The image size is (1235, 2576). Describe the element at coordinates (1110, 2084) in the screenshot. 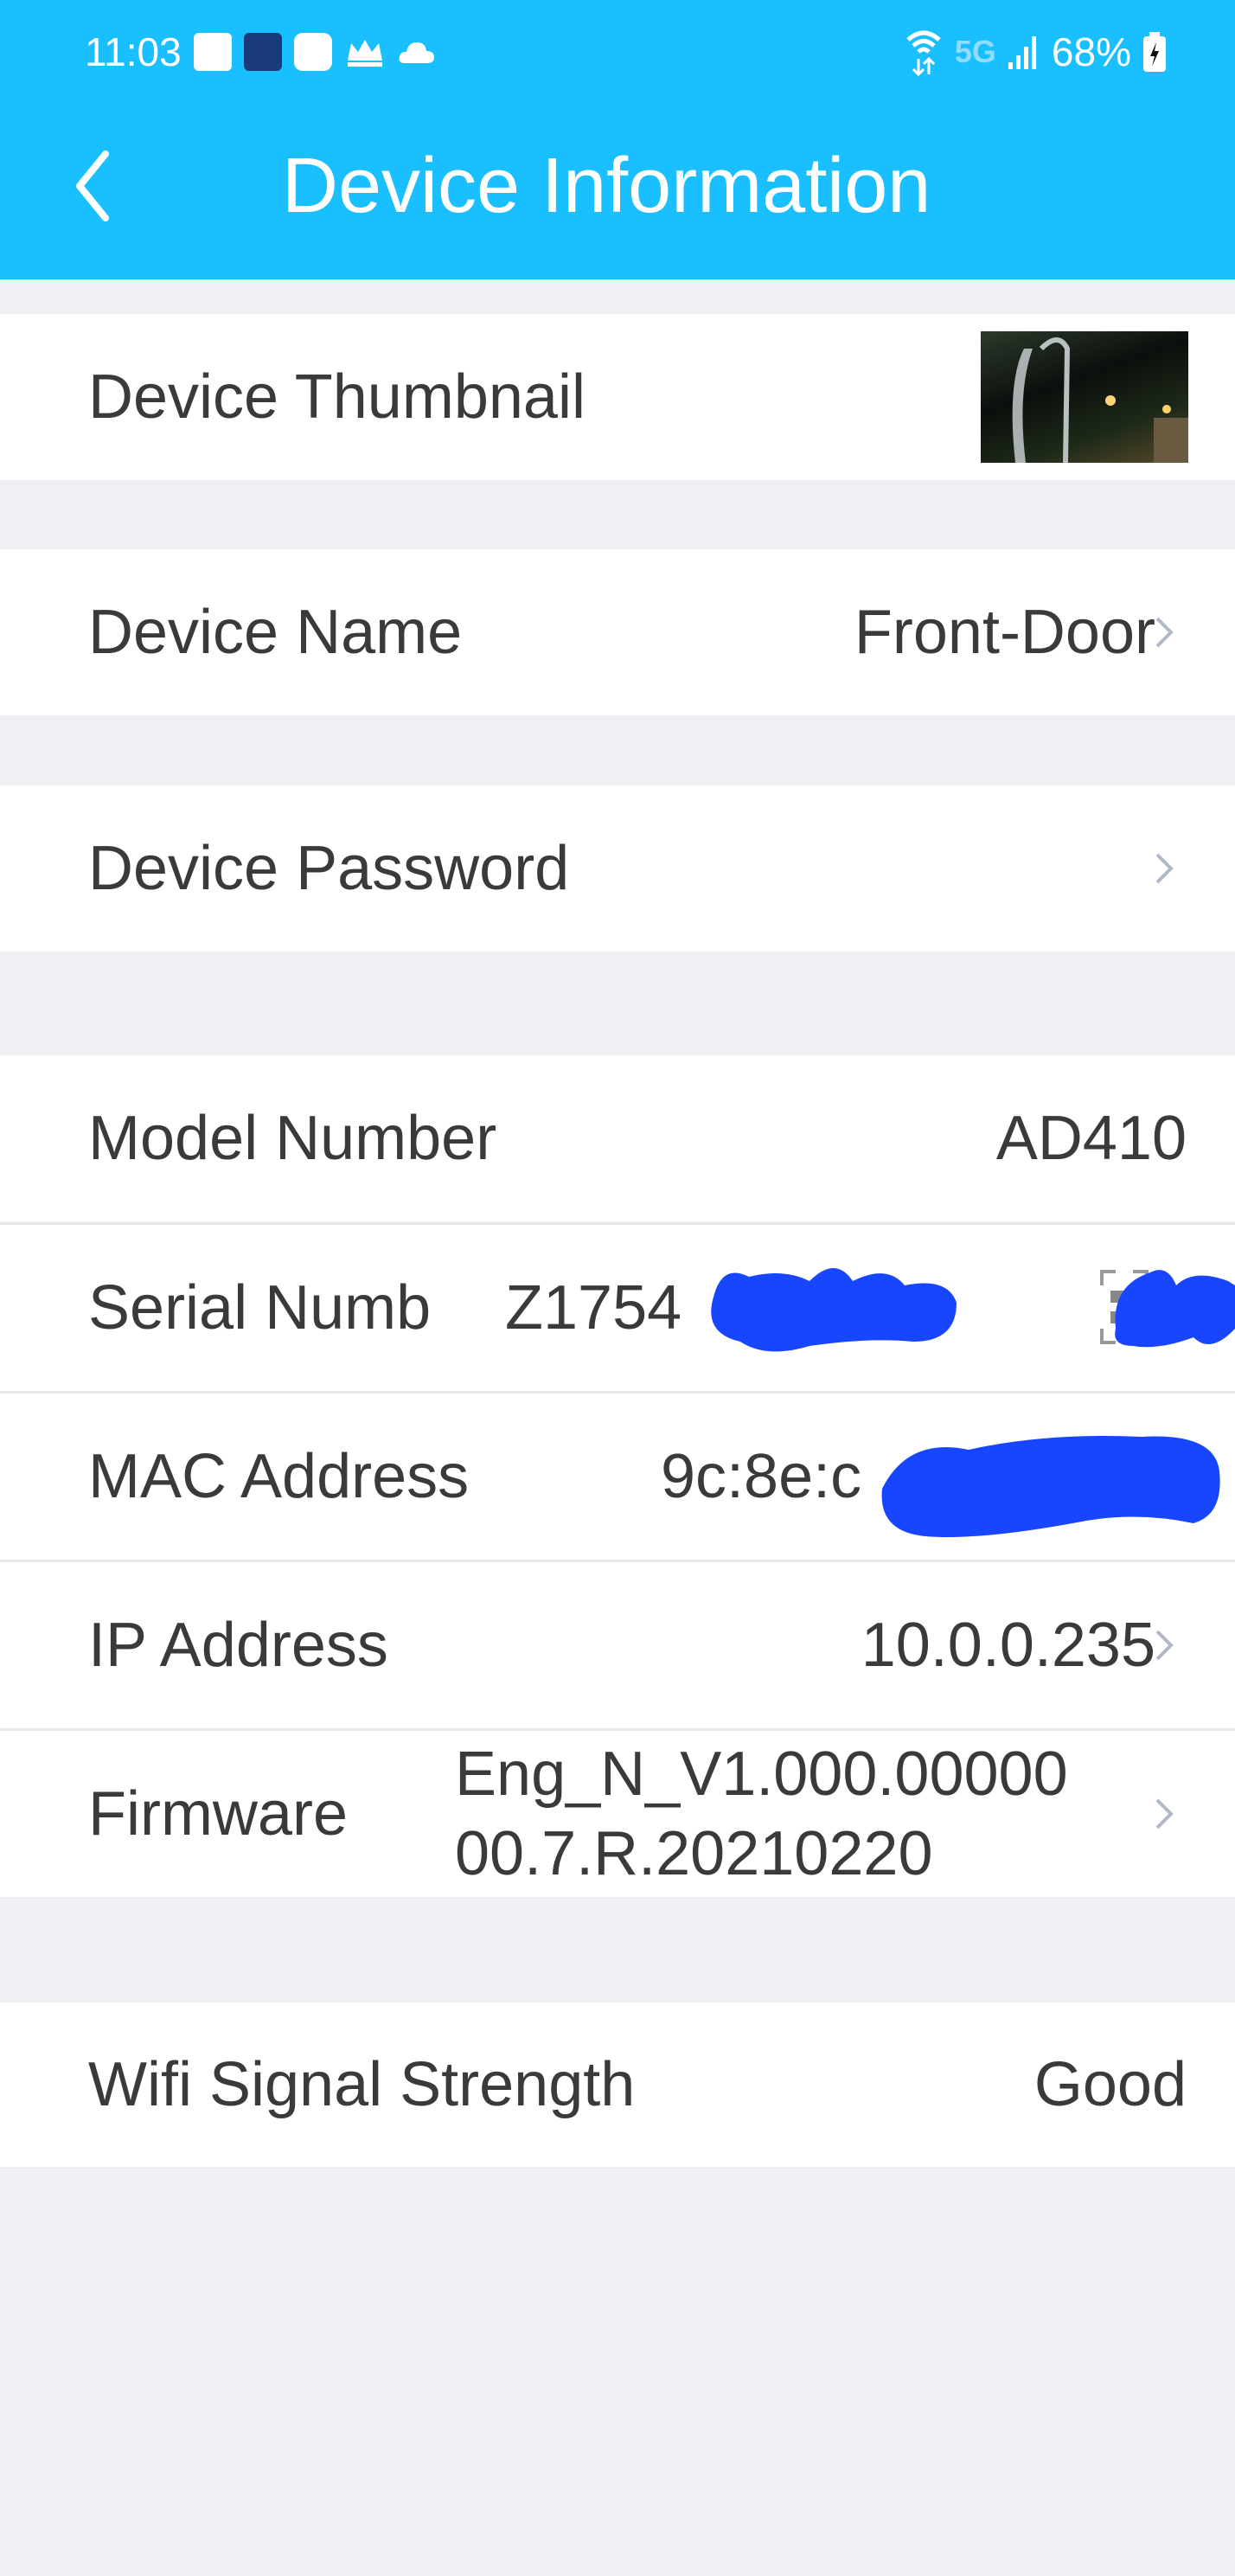

I see `wifi-signal-value: Good` at that location.